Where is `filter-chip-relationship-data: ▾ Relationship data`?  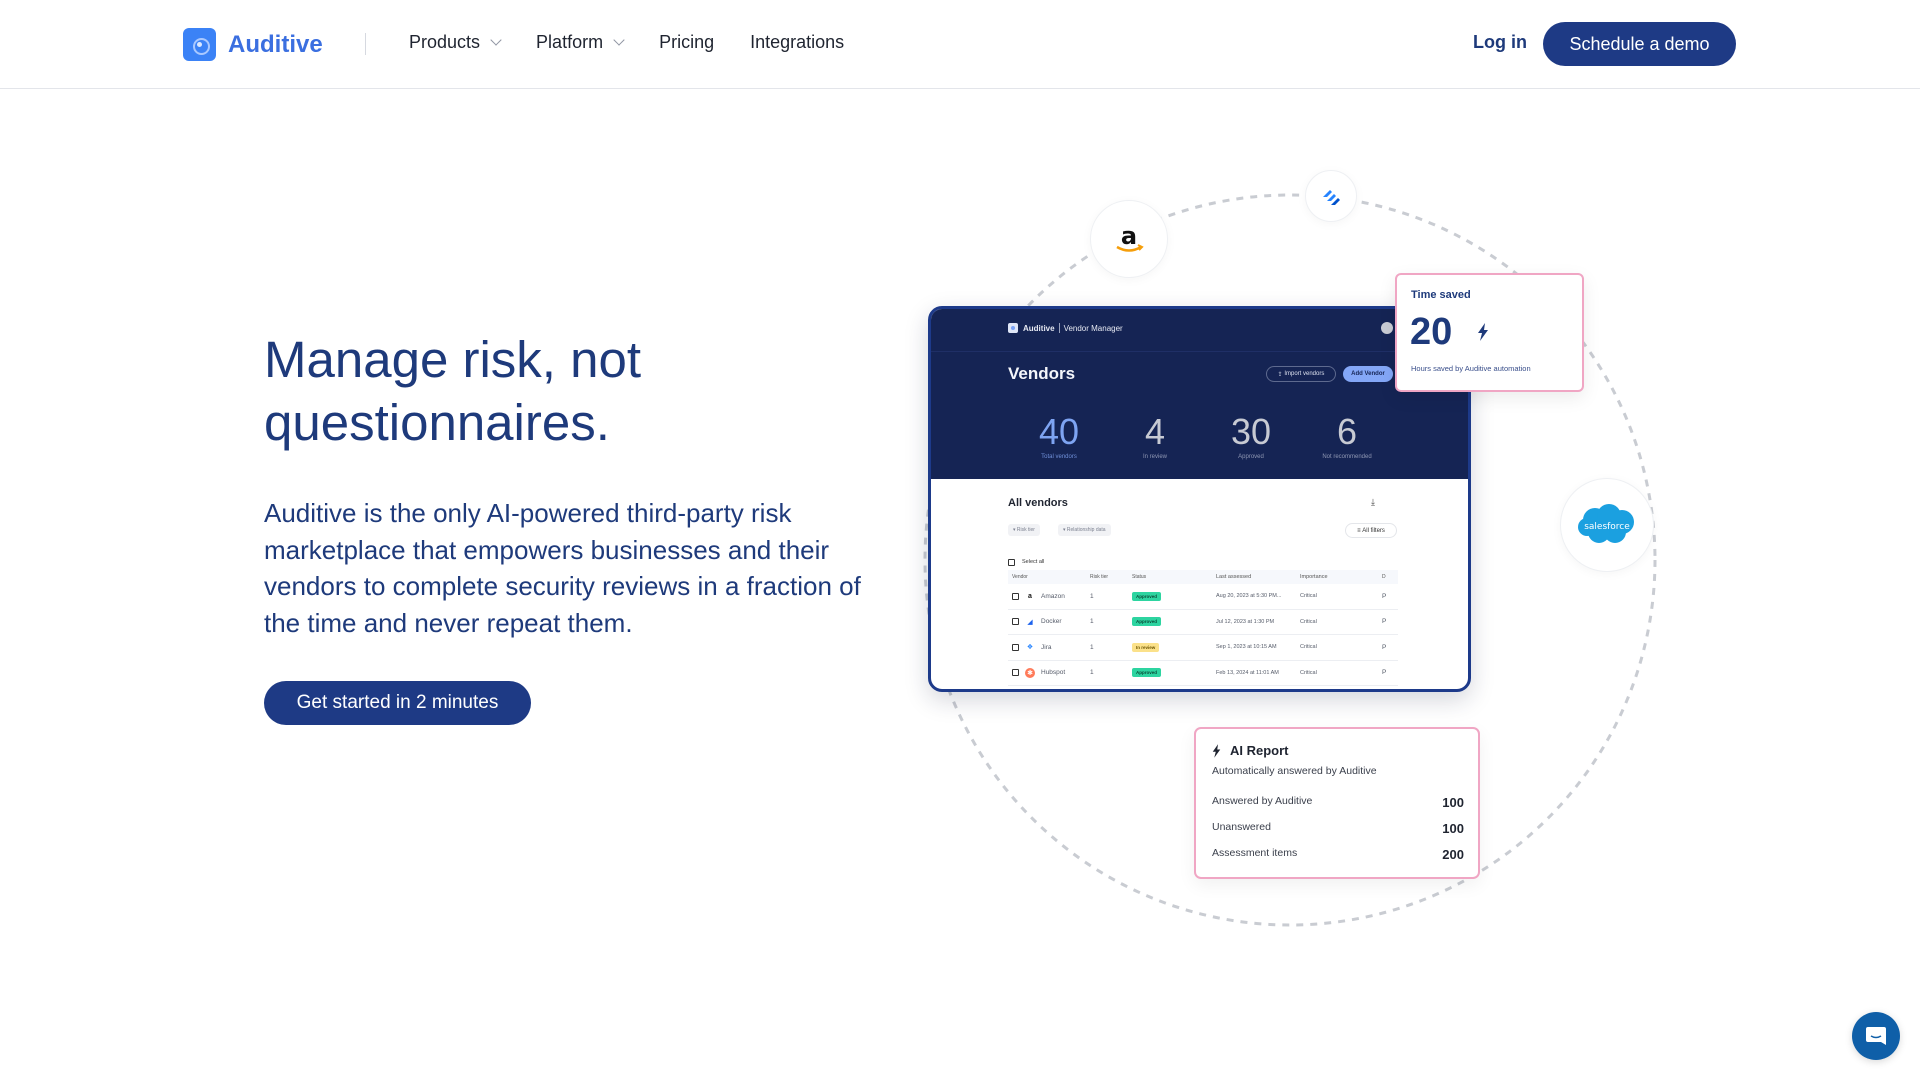
filter-chip-relationship-data: ▾ Relationship data is located at coordinates (1084, 530).